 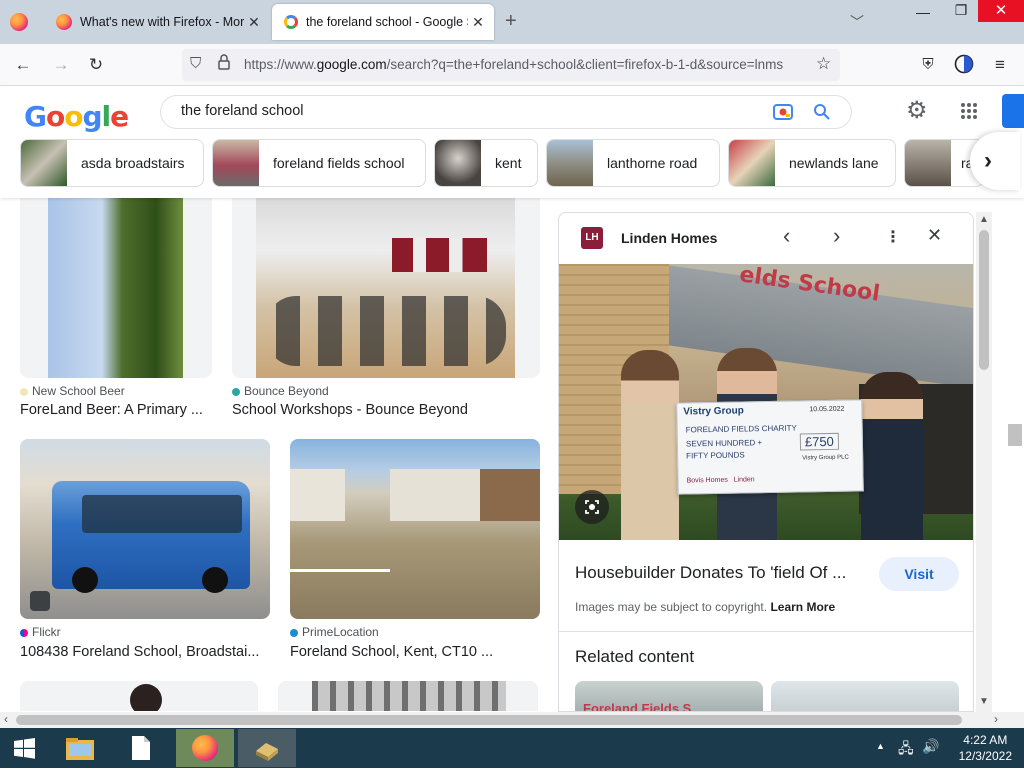 I want to click on previous-image-button: ‹, so click(x=786, y=236).